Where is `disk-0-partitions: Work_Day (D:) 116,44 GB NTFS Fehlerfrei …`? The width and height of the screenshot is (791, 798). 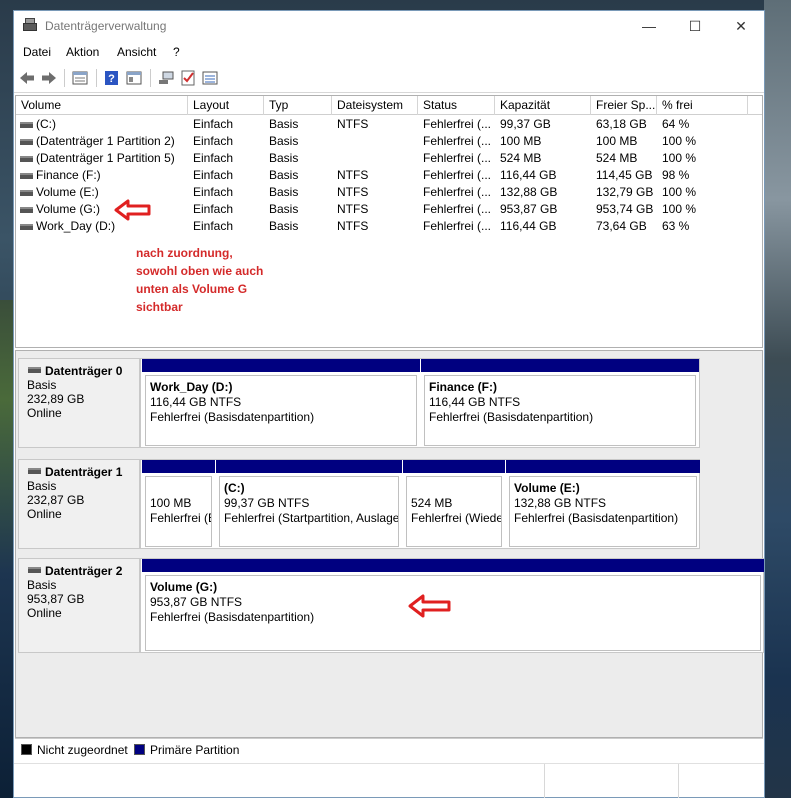 disk-0-partitions: Work_Day (D:) 116,44 GB NTFS Fehlerfrei … is located at coordinates (420, 403).